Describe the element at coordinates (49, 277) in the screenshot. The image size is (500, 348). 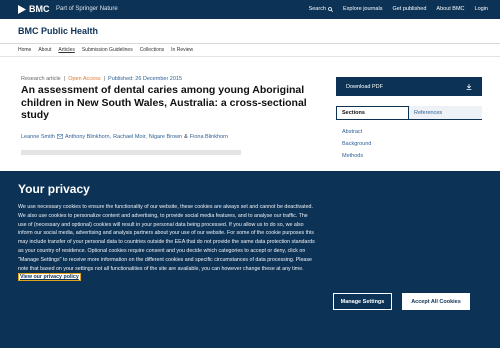
I see `privacy-policy-link: View our privacy policy` at that location.